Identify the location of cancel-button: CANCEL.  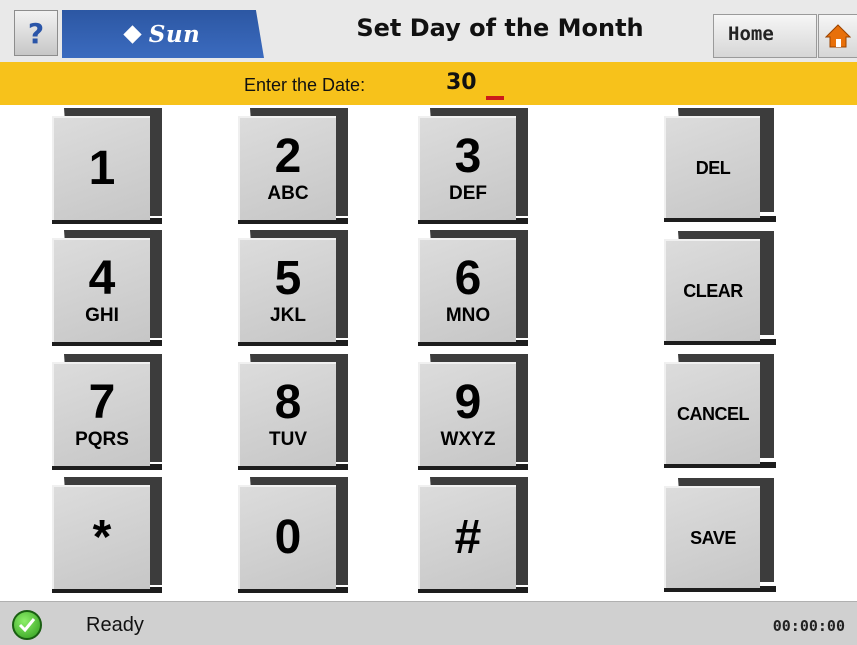
(720, 412).